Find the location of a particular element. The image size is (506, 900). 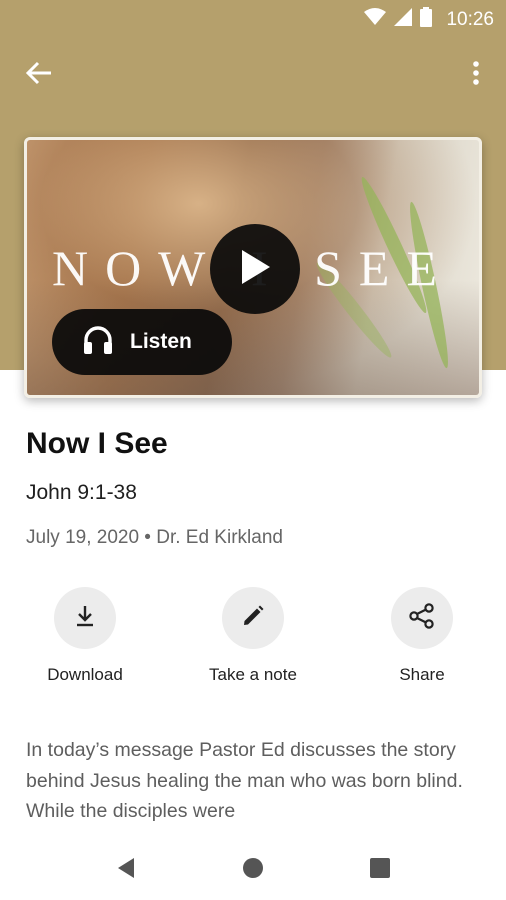

take-note-button is located at coordinates (253, 618).